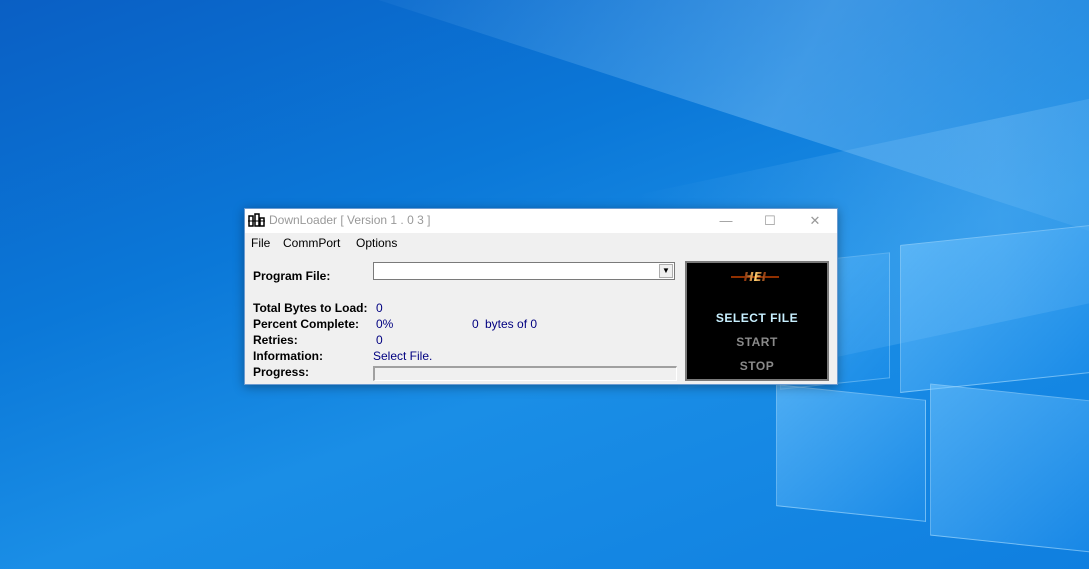 The height and width of the screenshot is (569, 1089). Describe the element at coordinates (376, 243) in the screenshot. I see `menu-options: Options` at that location.